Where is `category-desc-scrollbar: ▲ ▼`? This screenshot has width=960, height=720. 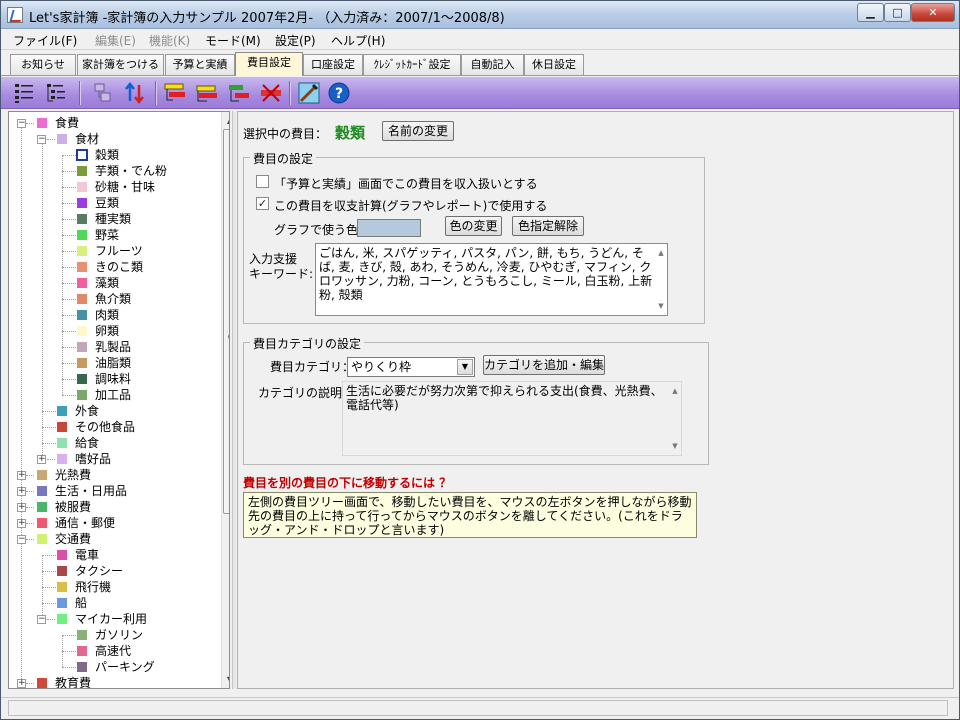
category-desc-scrollbar: ▲ ▼ is located at coordinates (675, 418).